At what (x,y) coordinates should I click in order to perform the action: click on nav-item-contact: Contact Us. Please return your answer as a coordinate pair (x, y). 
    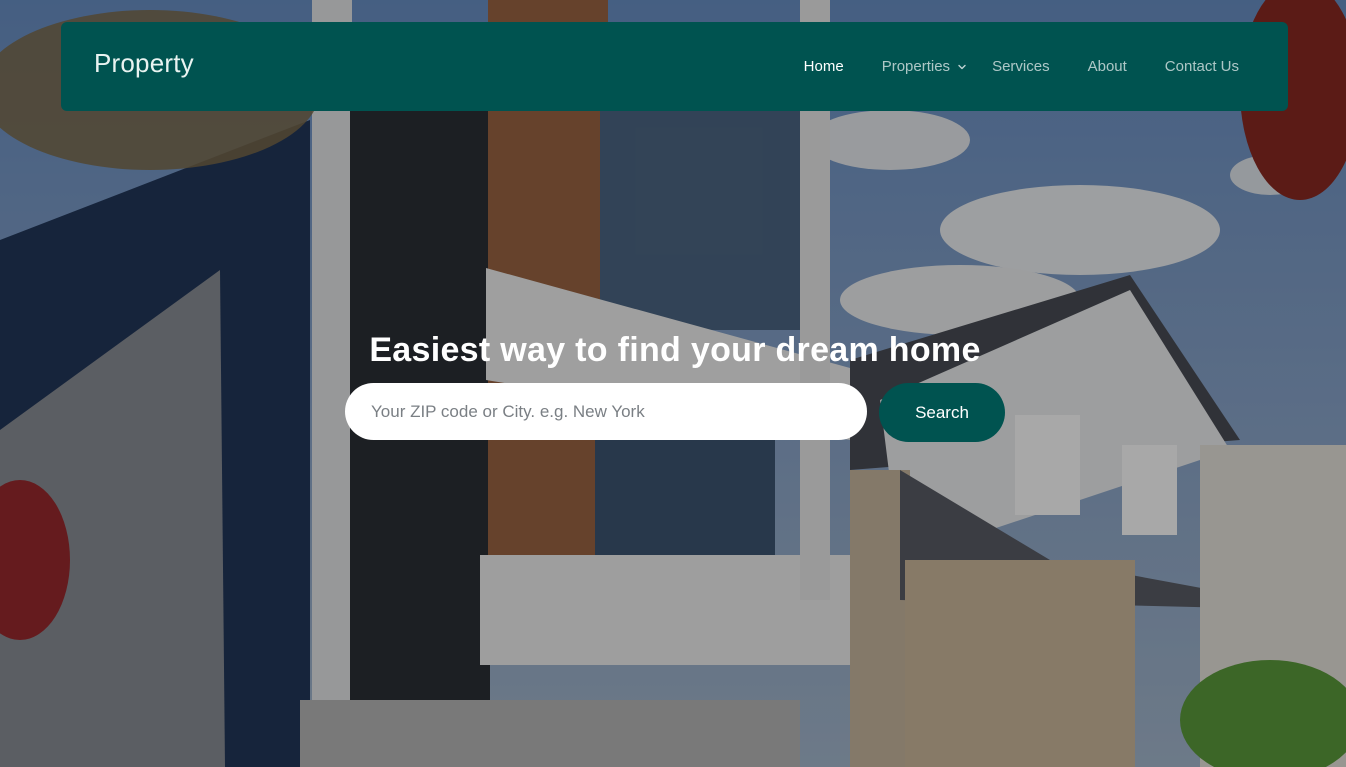
    Looking at the image, I should click on (1202, 66).